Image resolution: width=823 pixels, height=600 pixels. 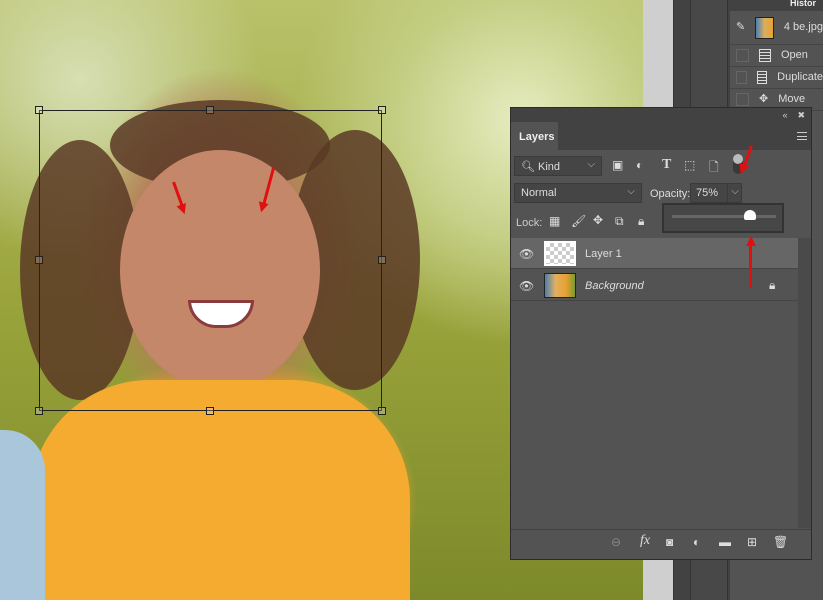 I want to click on history-item: Duplicate, so click(x=776, y=78).